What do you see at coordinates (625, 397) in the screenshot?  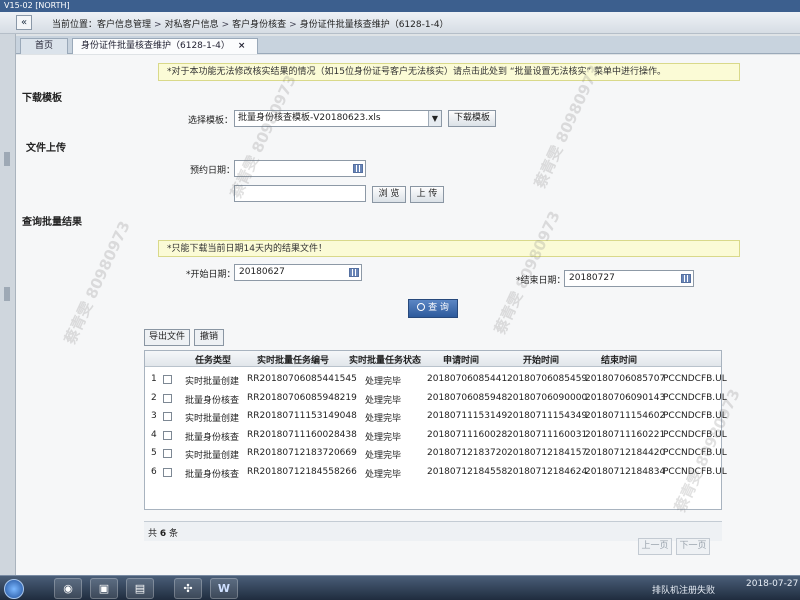 I see `table-cell-end: 20180706090143` at bounding box center [625, 397].